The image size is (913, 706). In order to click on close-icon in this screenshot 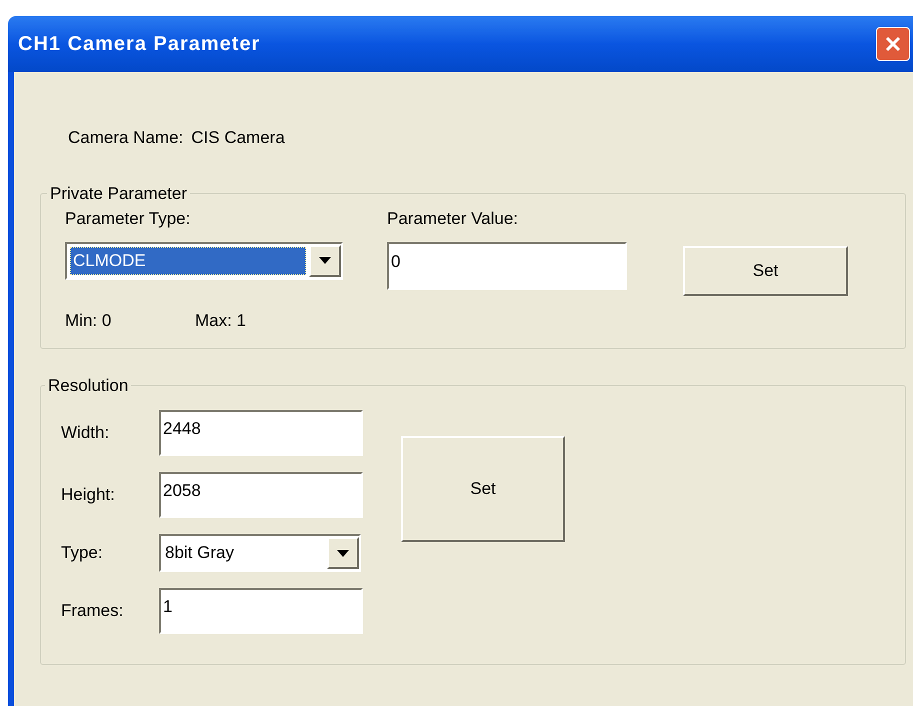, I will do `click(893, 44)`.